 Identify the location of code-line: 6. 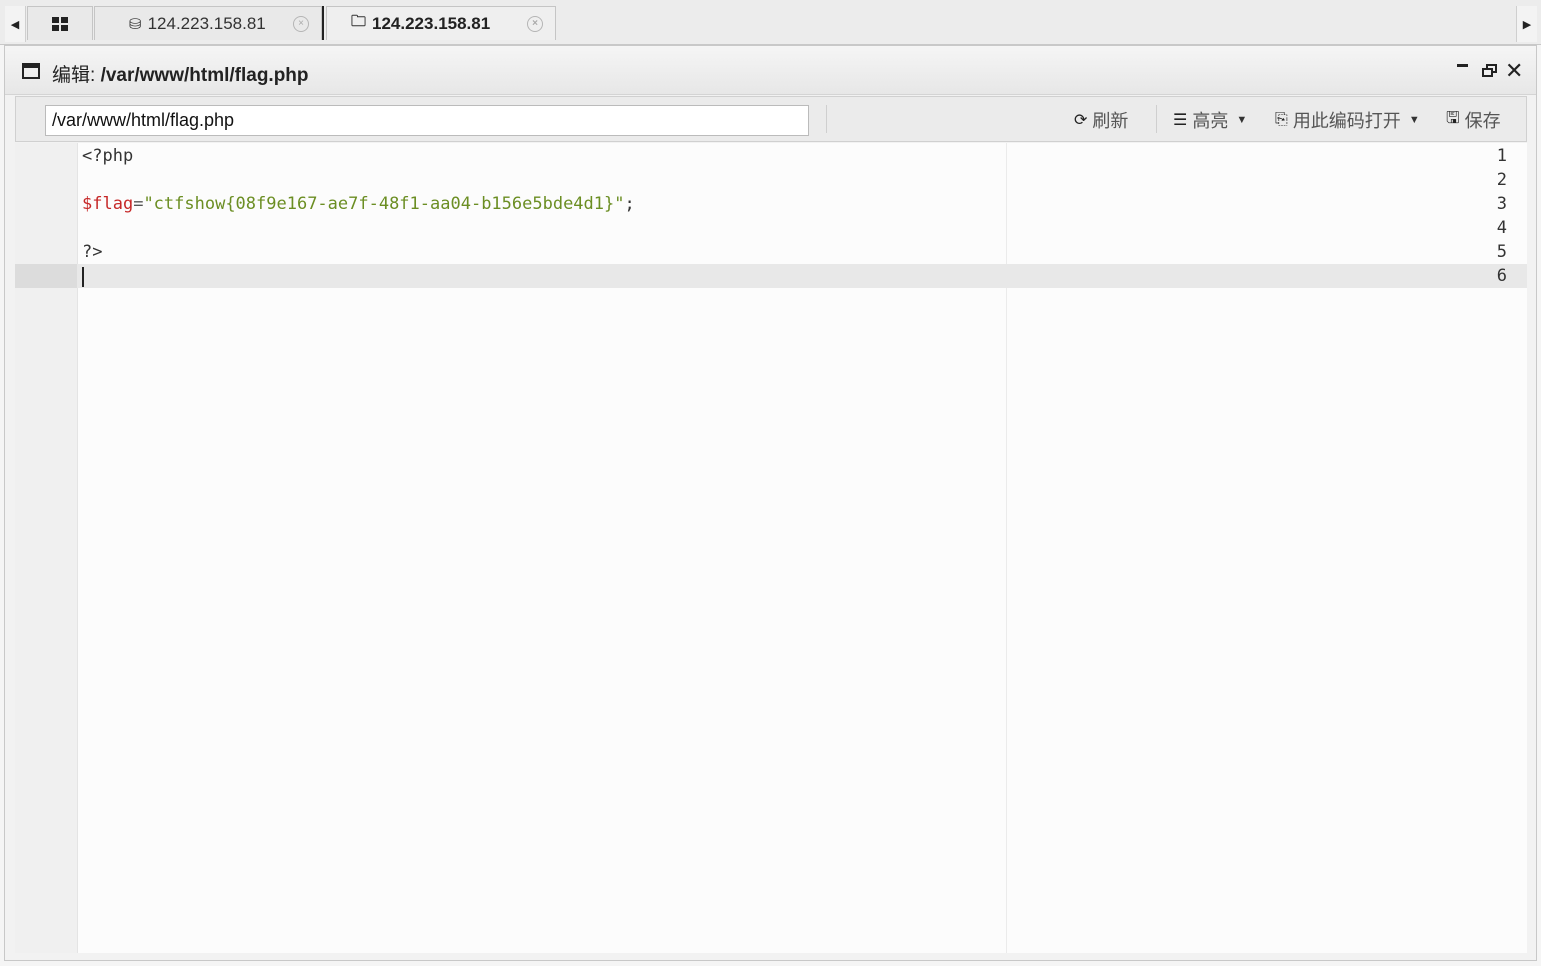
(771, 276).